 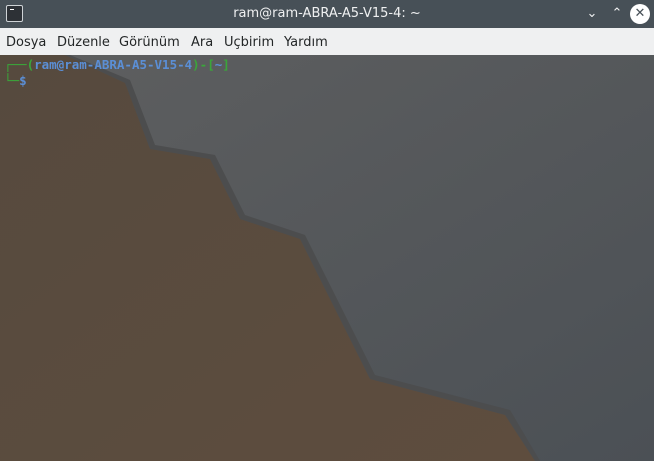 What do you see at coordinates (15, 80) in the screenshot?
I see `prompt-line-2: └─$` at bounding box center [15, 80].